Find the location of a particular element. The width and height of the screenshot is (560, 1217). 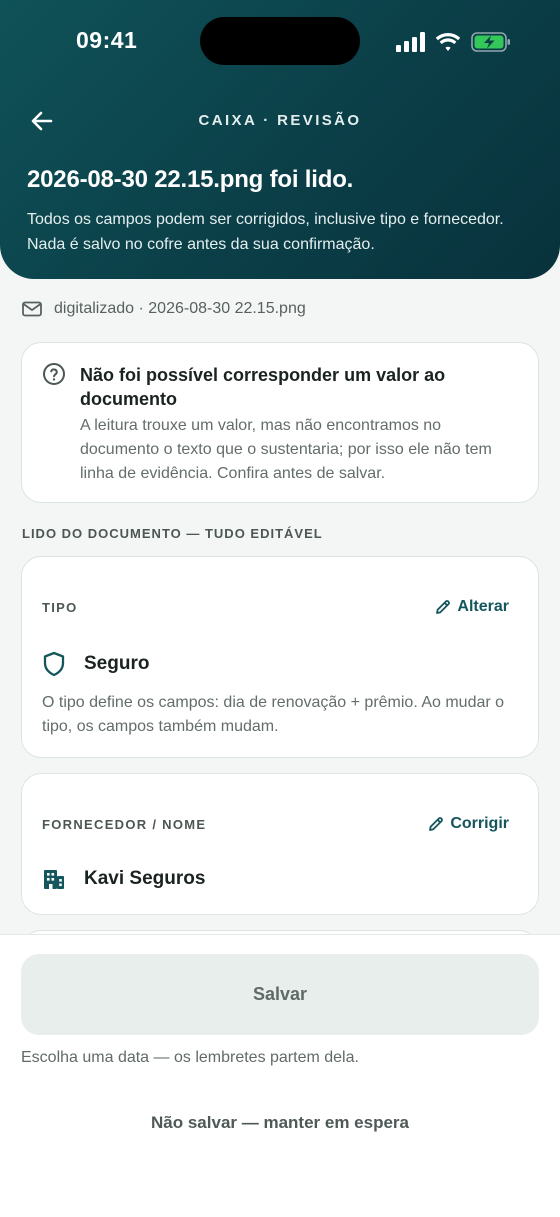

source-text: digitalizado · 2026-08-30 22.15.png is located at coordinates (180, 308).